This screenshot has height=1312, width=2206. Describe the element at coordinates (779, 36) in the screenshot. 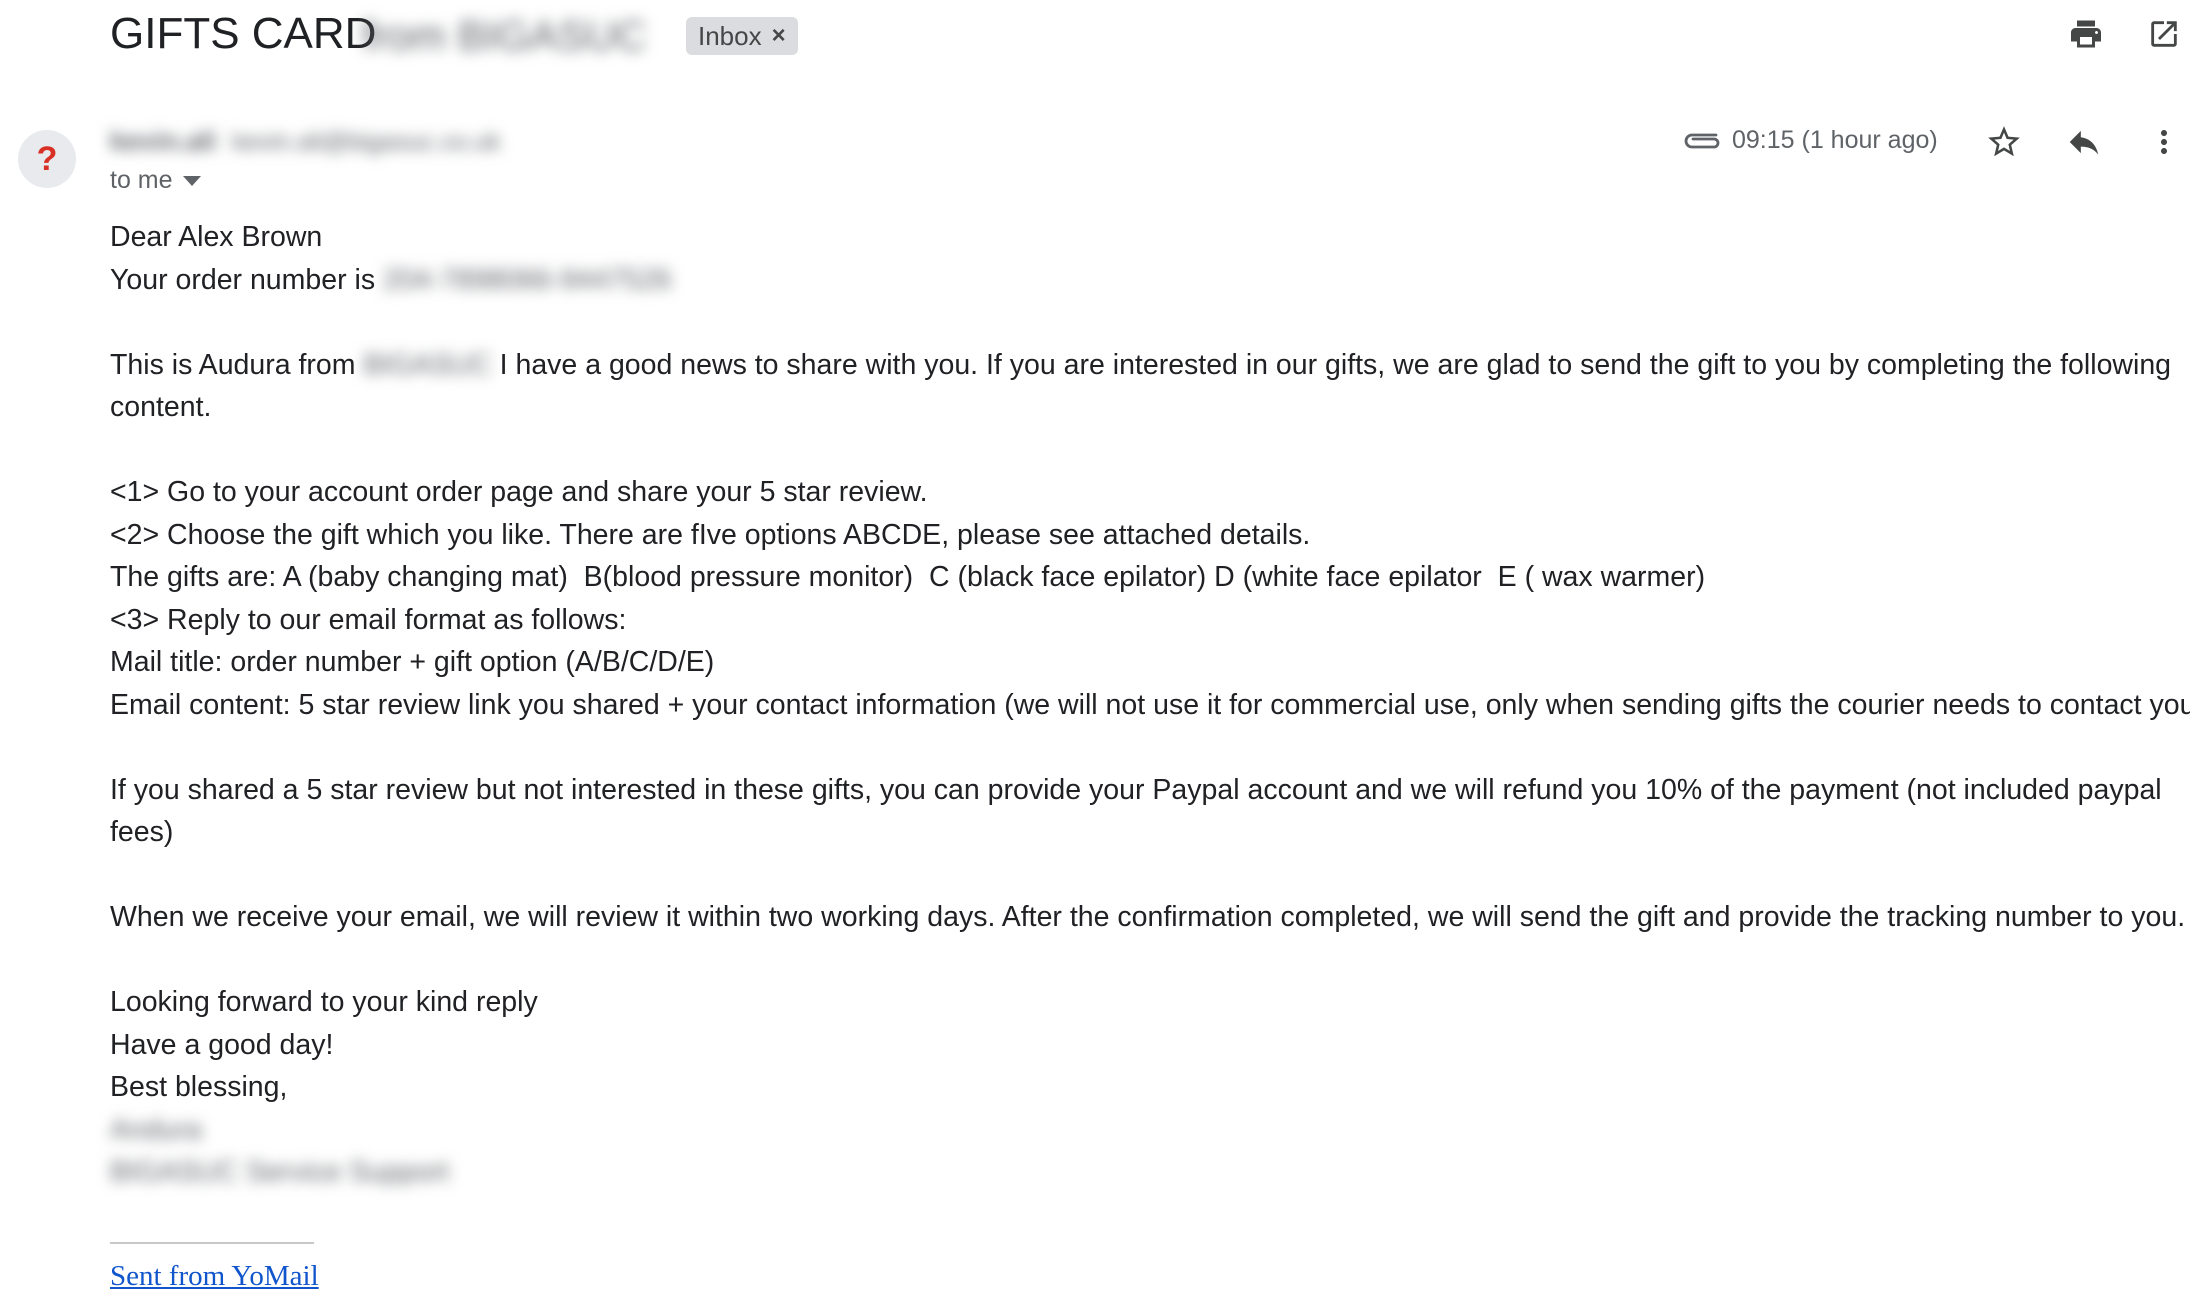

I see `remove-label-icon: ×` at that location.